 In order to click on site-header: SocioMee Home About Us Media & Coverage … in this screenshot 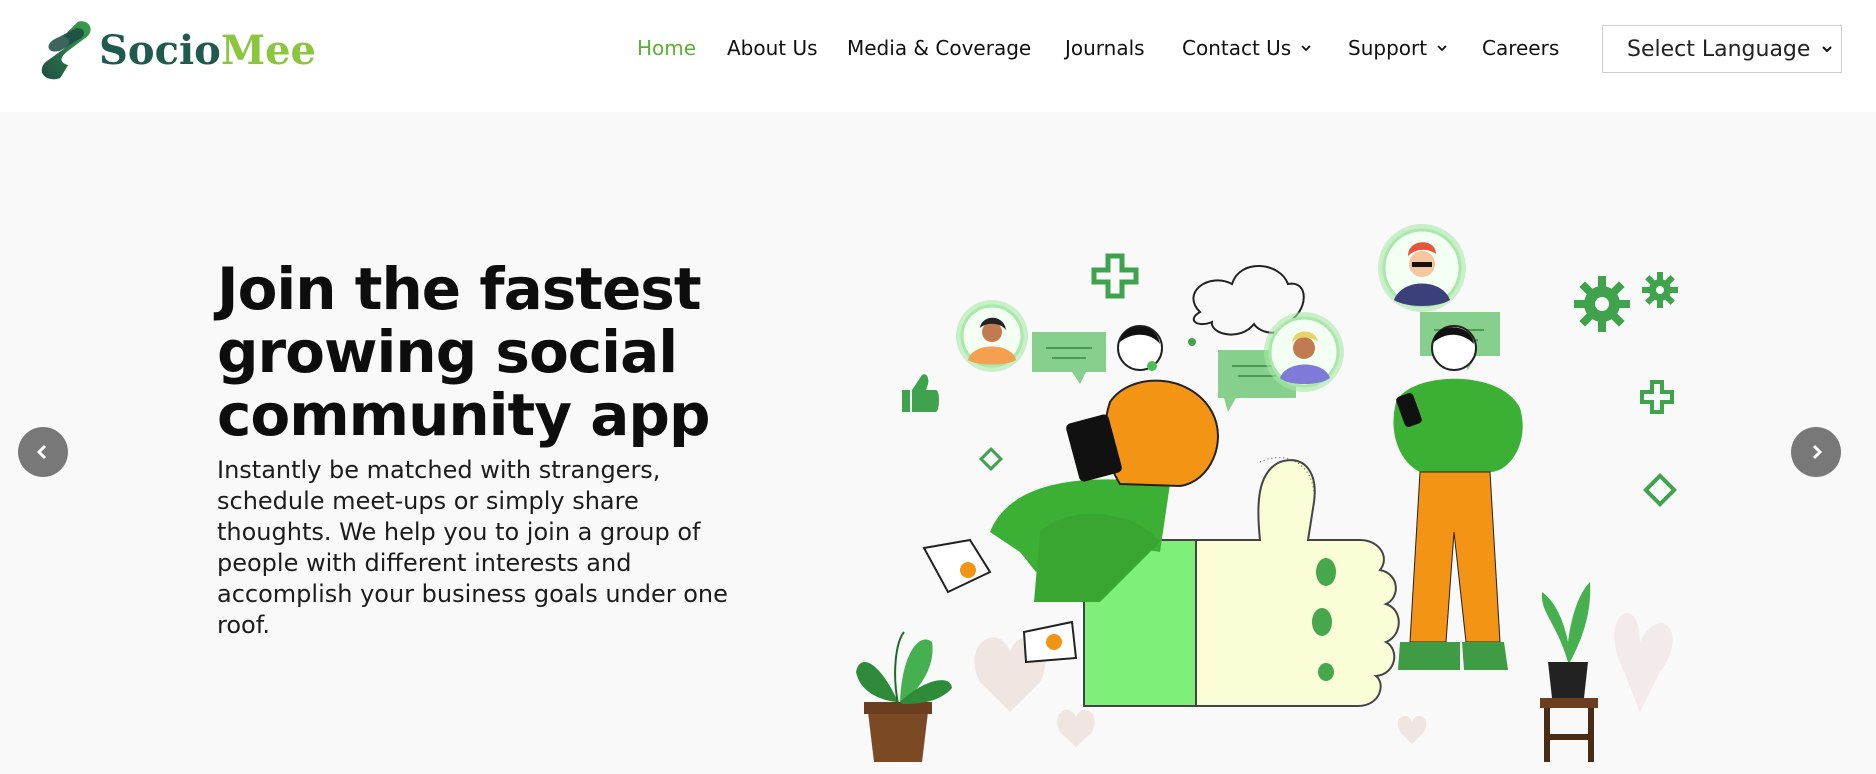, I will do `click(938, 56)`.